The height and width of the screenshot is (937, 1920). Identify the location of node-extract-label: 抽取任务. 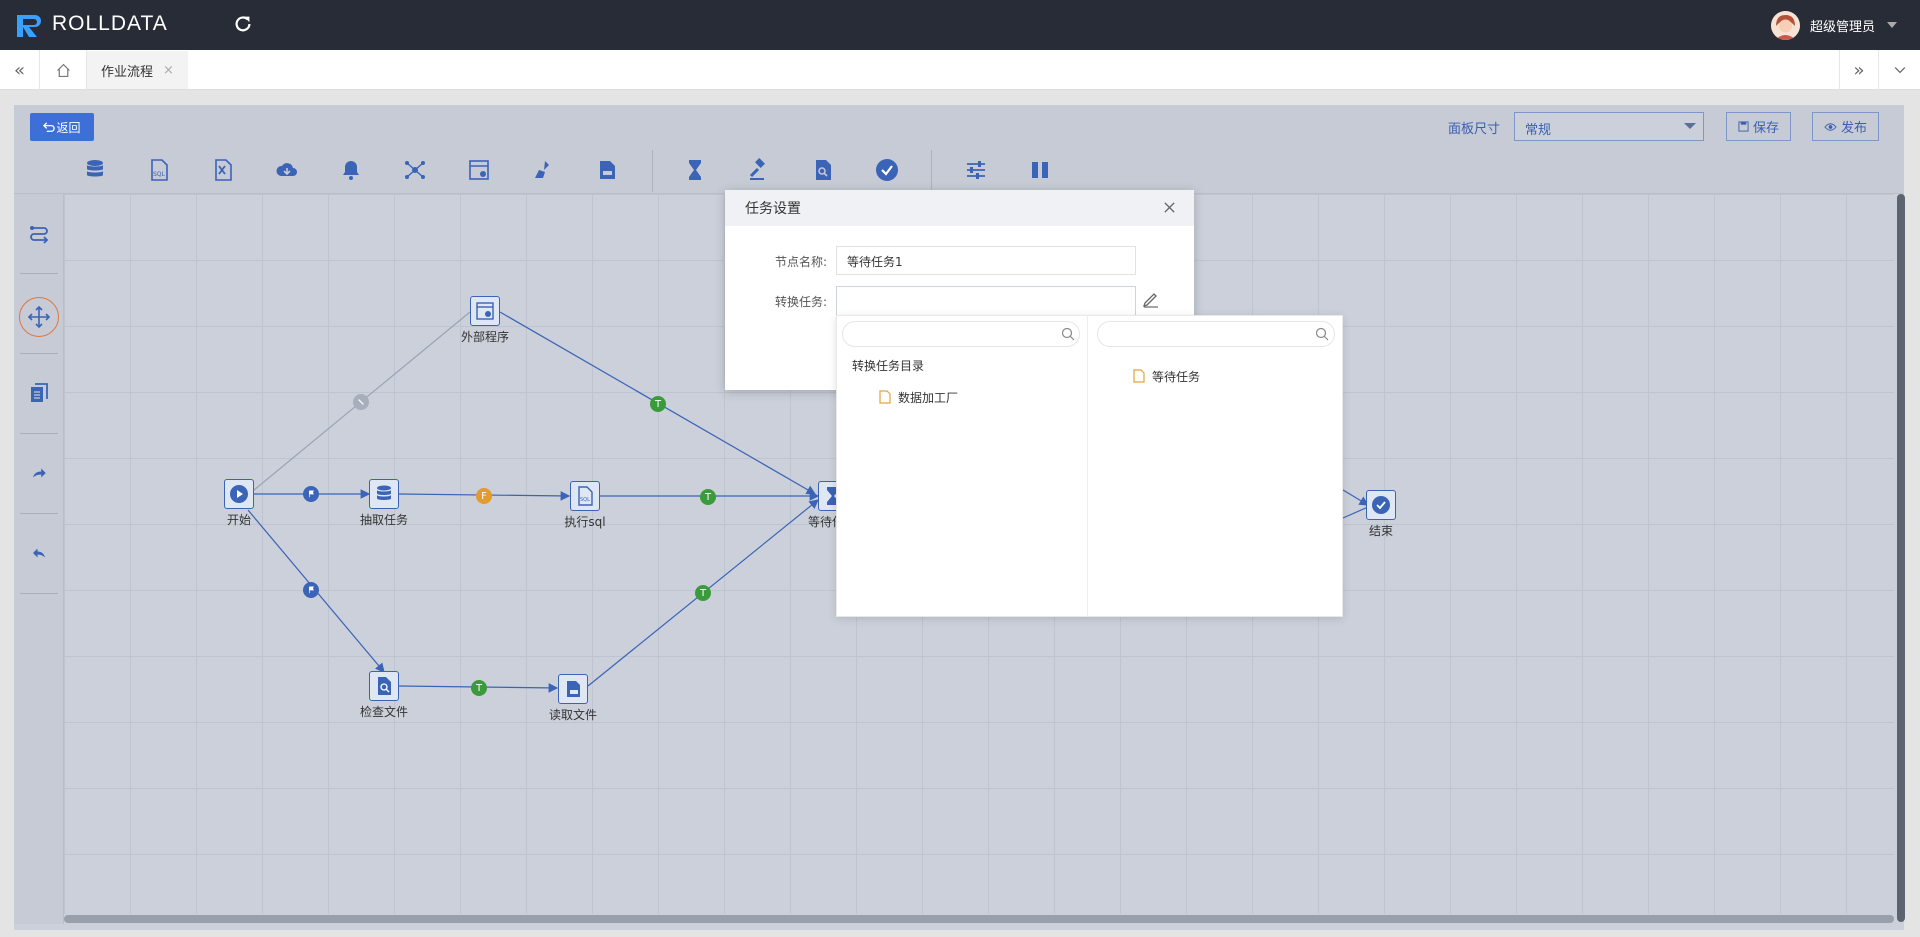
(384, 520).